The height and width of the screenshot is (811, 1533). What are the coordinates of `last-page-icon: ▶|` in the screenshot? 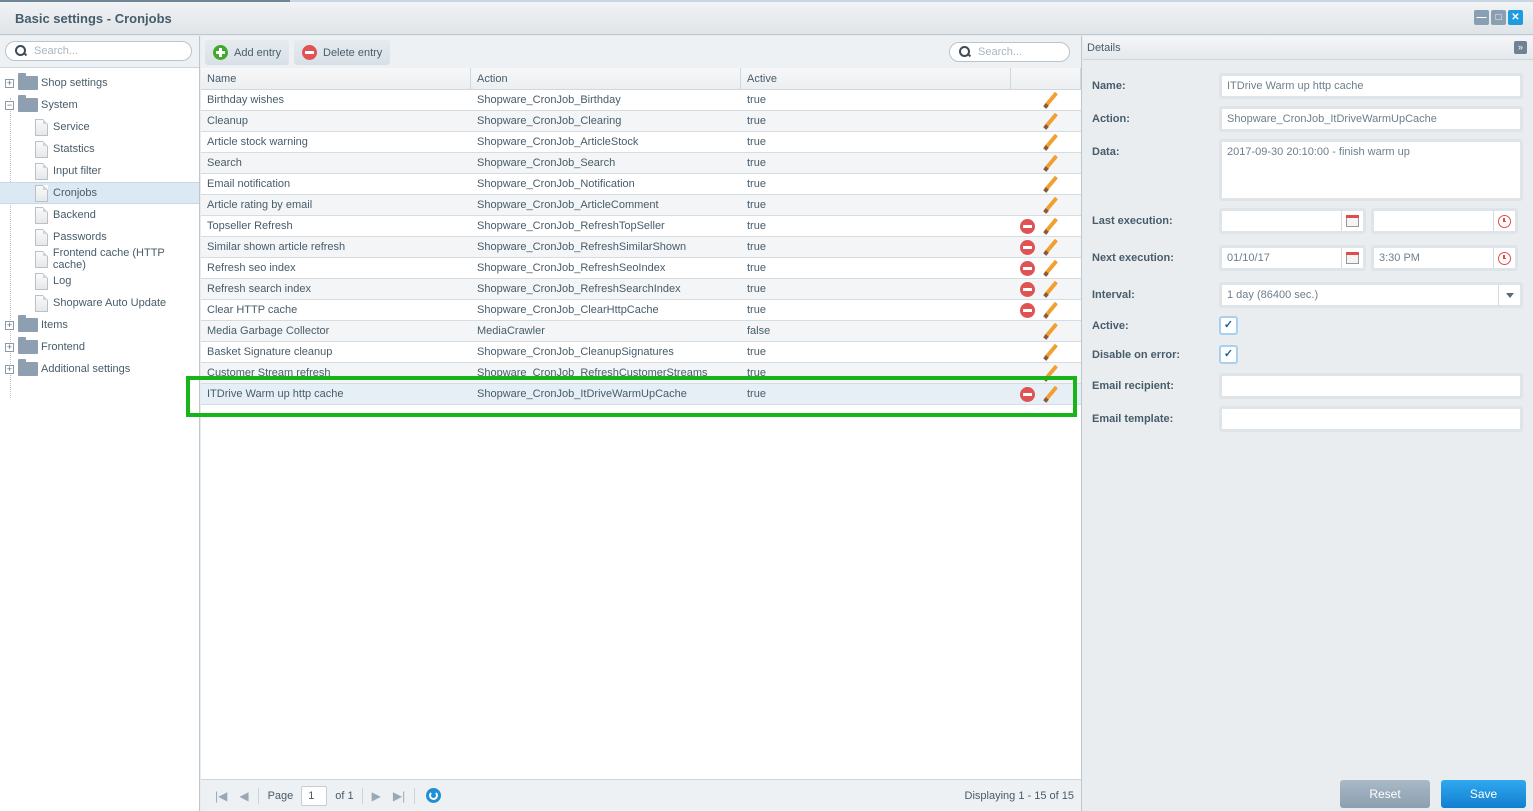 It's located at (399, 796).